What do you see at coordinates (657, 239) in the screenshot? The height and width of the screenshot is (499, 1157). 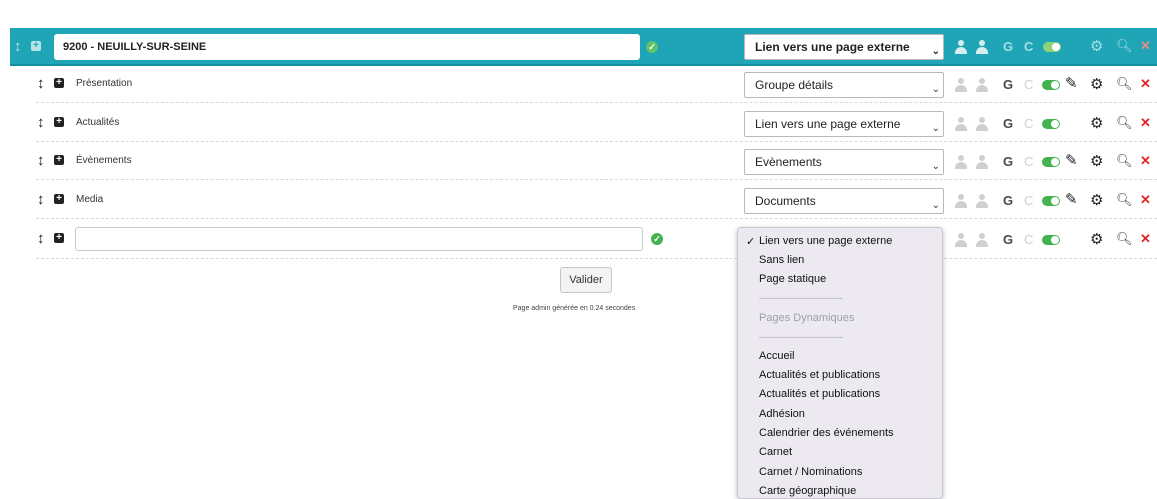 I see `check-icon: ✓` at bounding box center [657, 239].